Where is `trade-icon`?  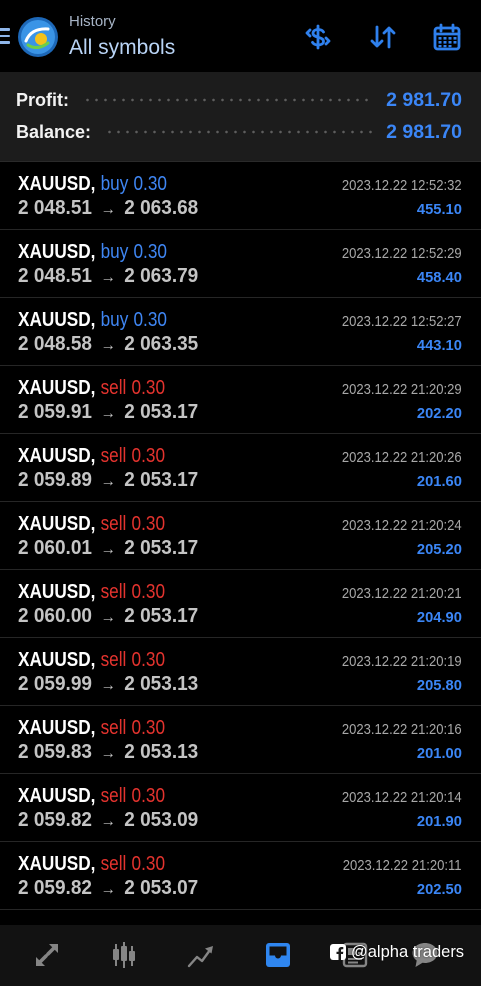 trade-icon is located at coordinates (201, 955).